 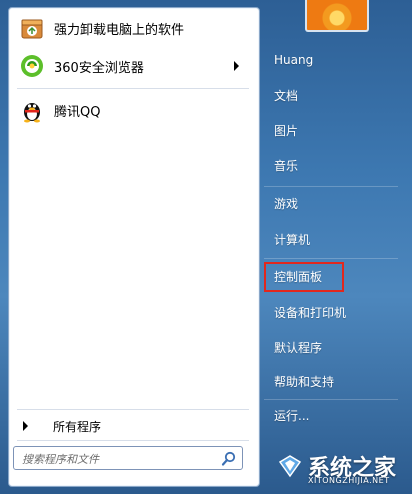 I want to click on right-item-help-support: 帮助和支持, so click(x=331, y=381).